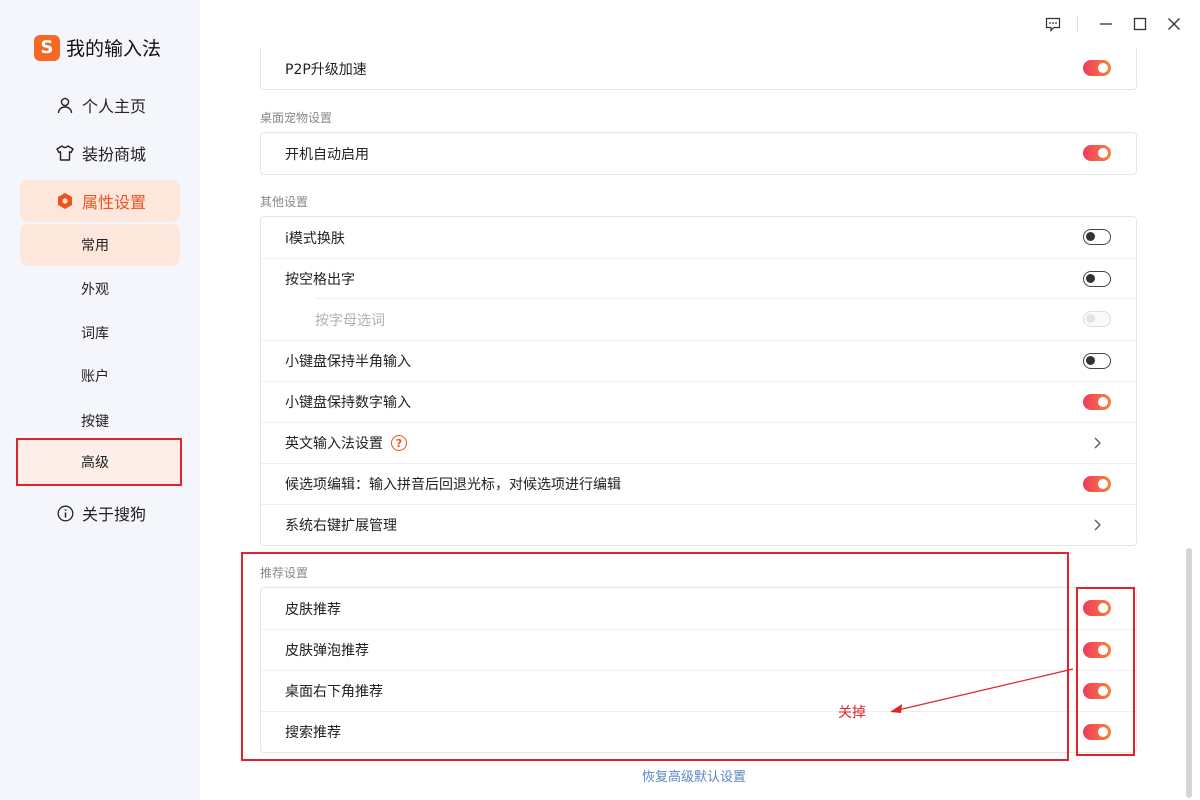 The image size is (1200, 800). What do you see at coordinates (99, 462) in the screenshot?
I see `sub-item-advanced: 高级` at bounding box center [99, 462].